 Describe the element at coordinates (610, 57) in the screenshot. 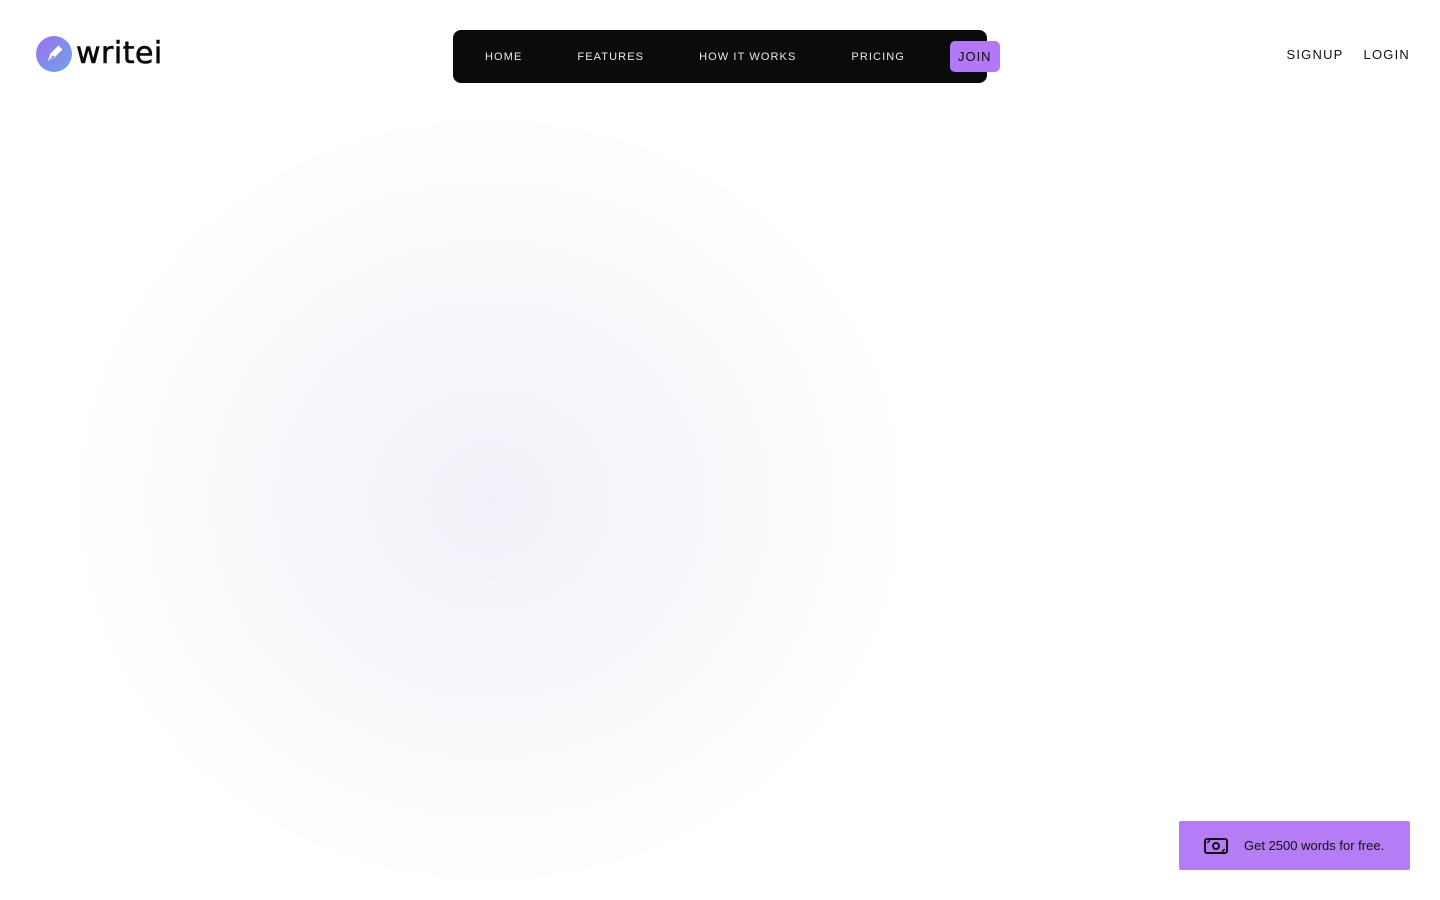

I see `nav-features-link: FEATURES` at that location.